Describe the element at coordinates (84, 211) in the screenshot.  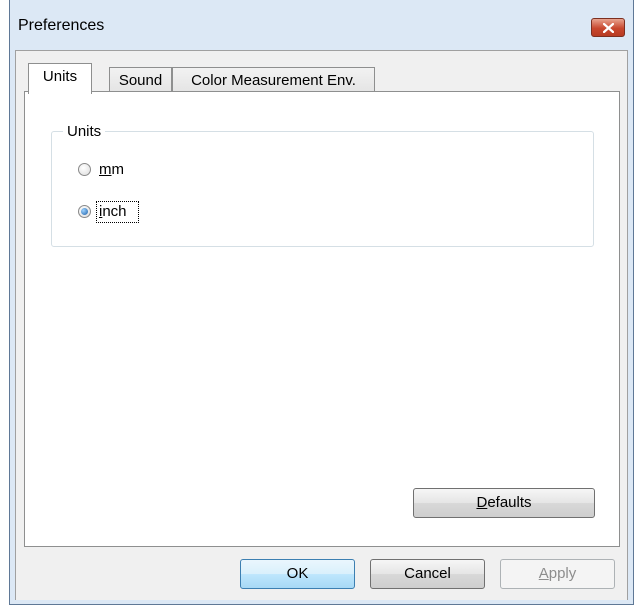
I see `inch-radio` at that location.